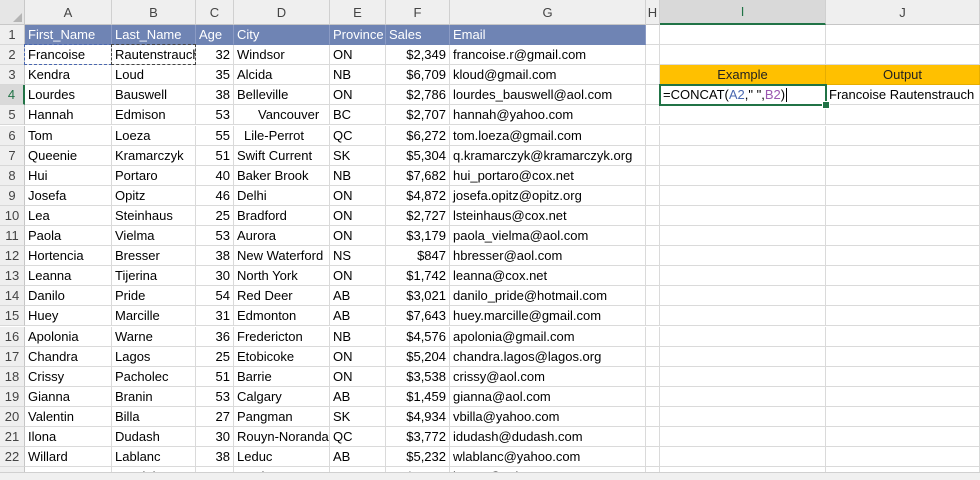  Describe the element at coordinates (215, 95) in the screenshot. I see `table-cell: 38` at that location.